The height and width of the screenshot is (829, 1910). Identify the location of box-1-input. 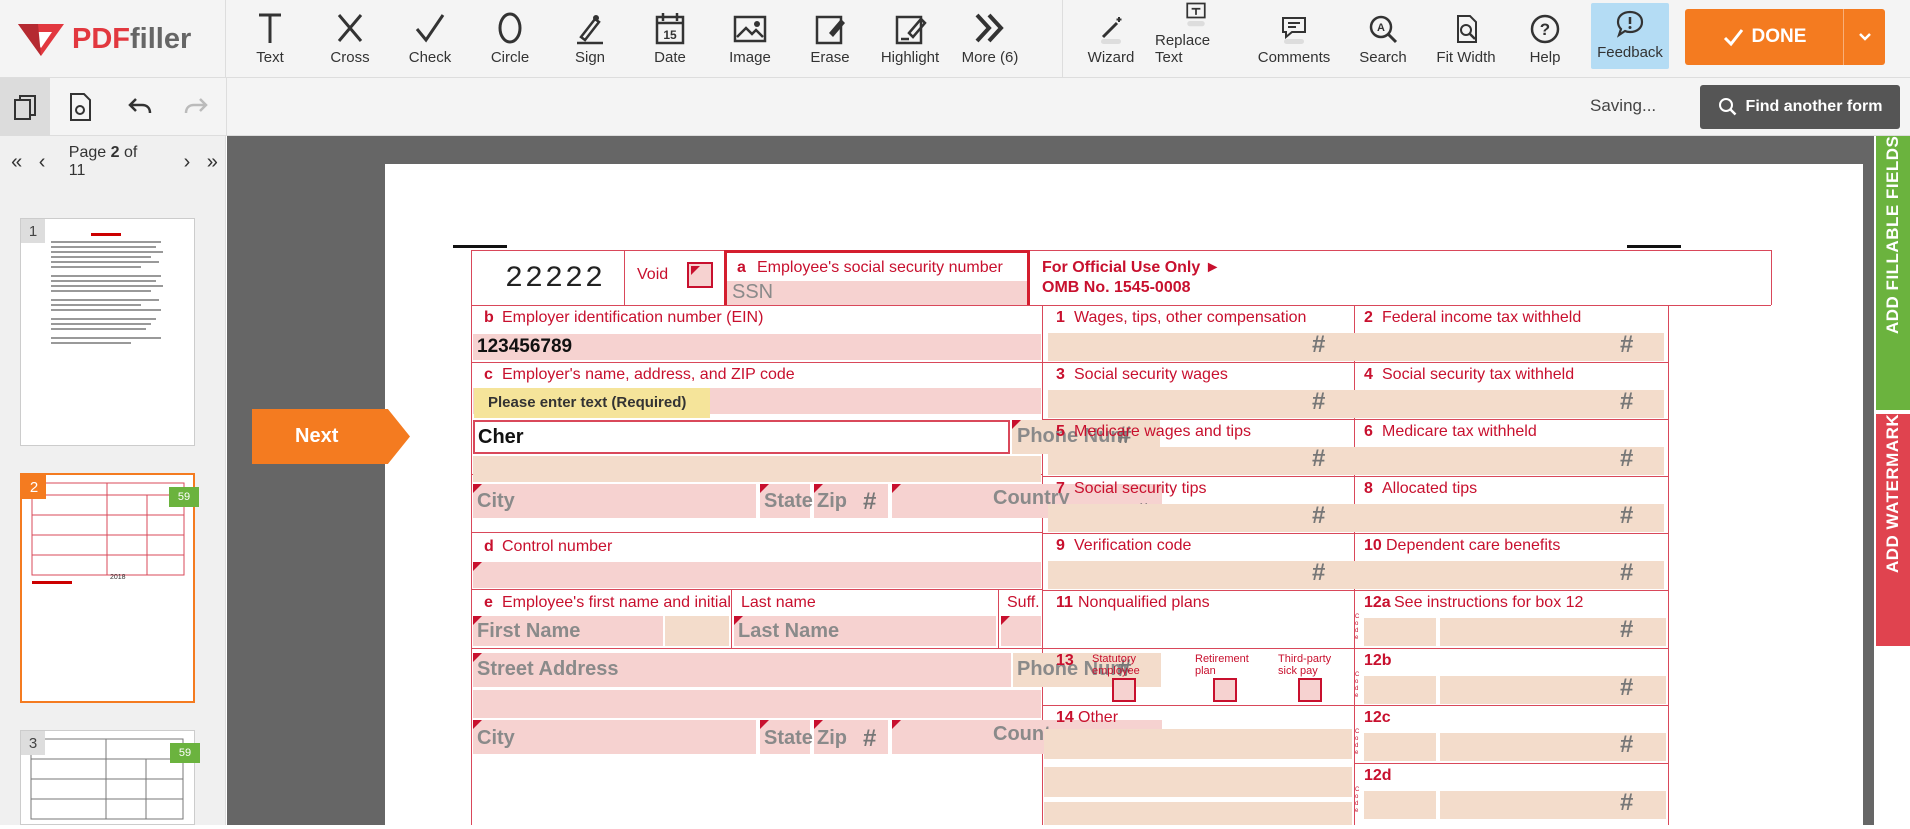
(1202, 347).